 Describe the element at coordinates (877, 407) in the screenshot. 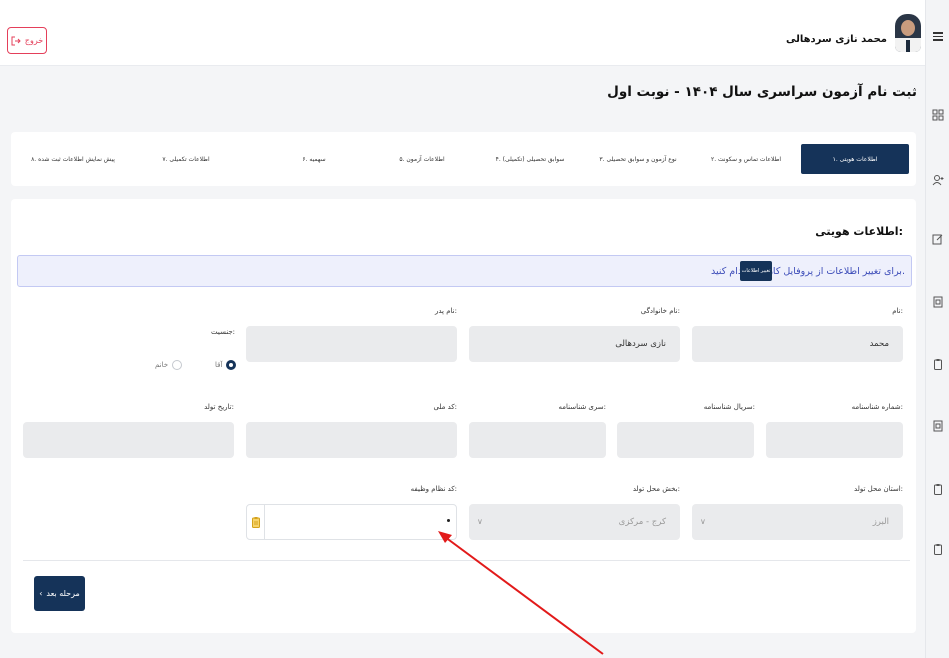

I see `id-number-label: شماره شناسنامه:` at that location.